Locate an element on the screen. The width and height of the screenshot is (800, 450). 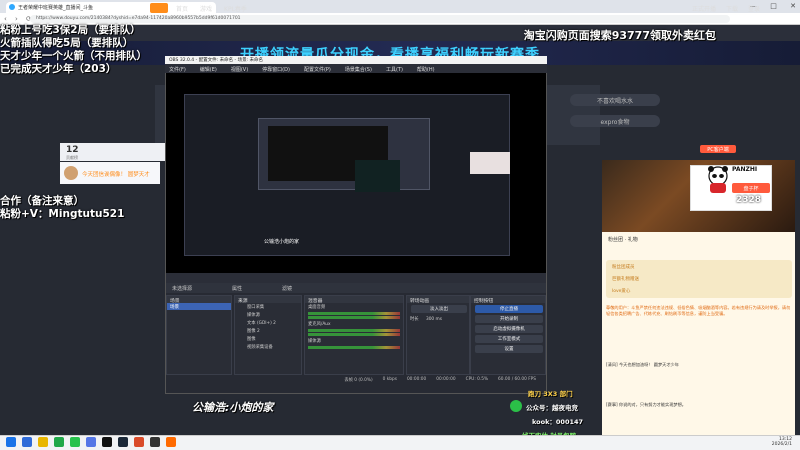
overlay-brand: 公输浩:小炮的家 is located at coordinates (233, 407).